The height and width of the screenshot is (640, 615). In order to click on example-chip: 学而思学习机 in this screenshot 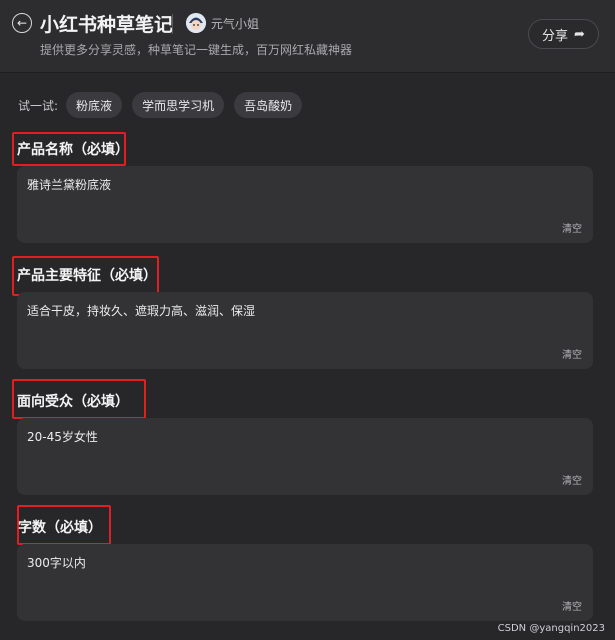, I will do `click(178, 105)`.